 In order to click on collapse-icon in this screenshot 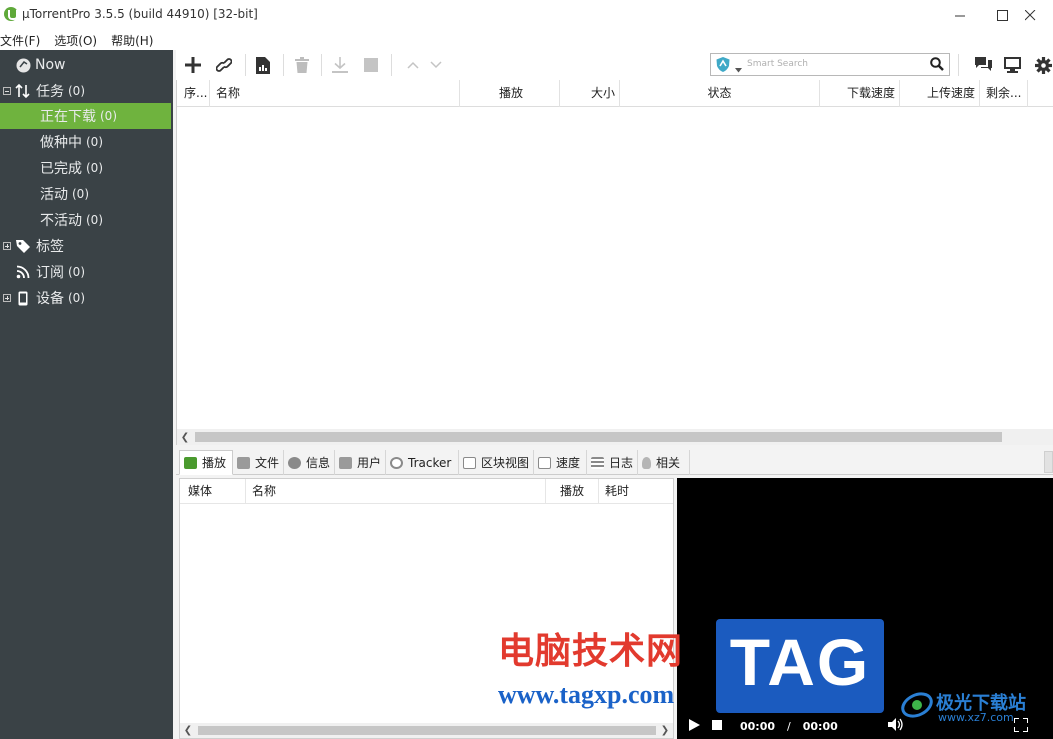, I will do `click(7, 91)`.